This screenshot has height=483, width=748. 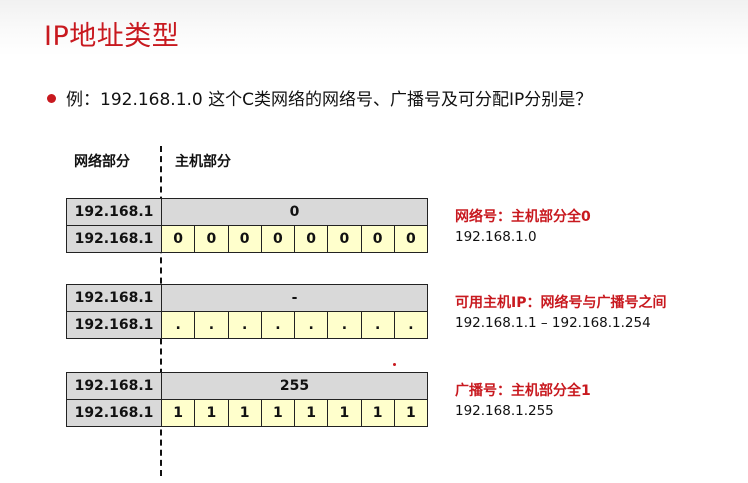 What do you see at coordinates (394, 364) in the screenshot?
I see `cursor-dot-icon` at bounding box center [394, 364].